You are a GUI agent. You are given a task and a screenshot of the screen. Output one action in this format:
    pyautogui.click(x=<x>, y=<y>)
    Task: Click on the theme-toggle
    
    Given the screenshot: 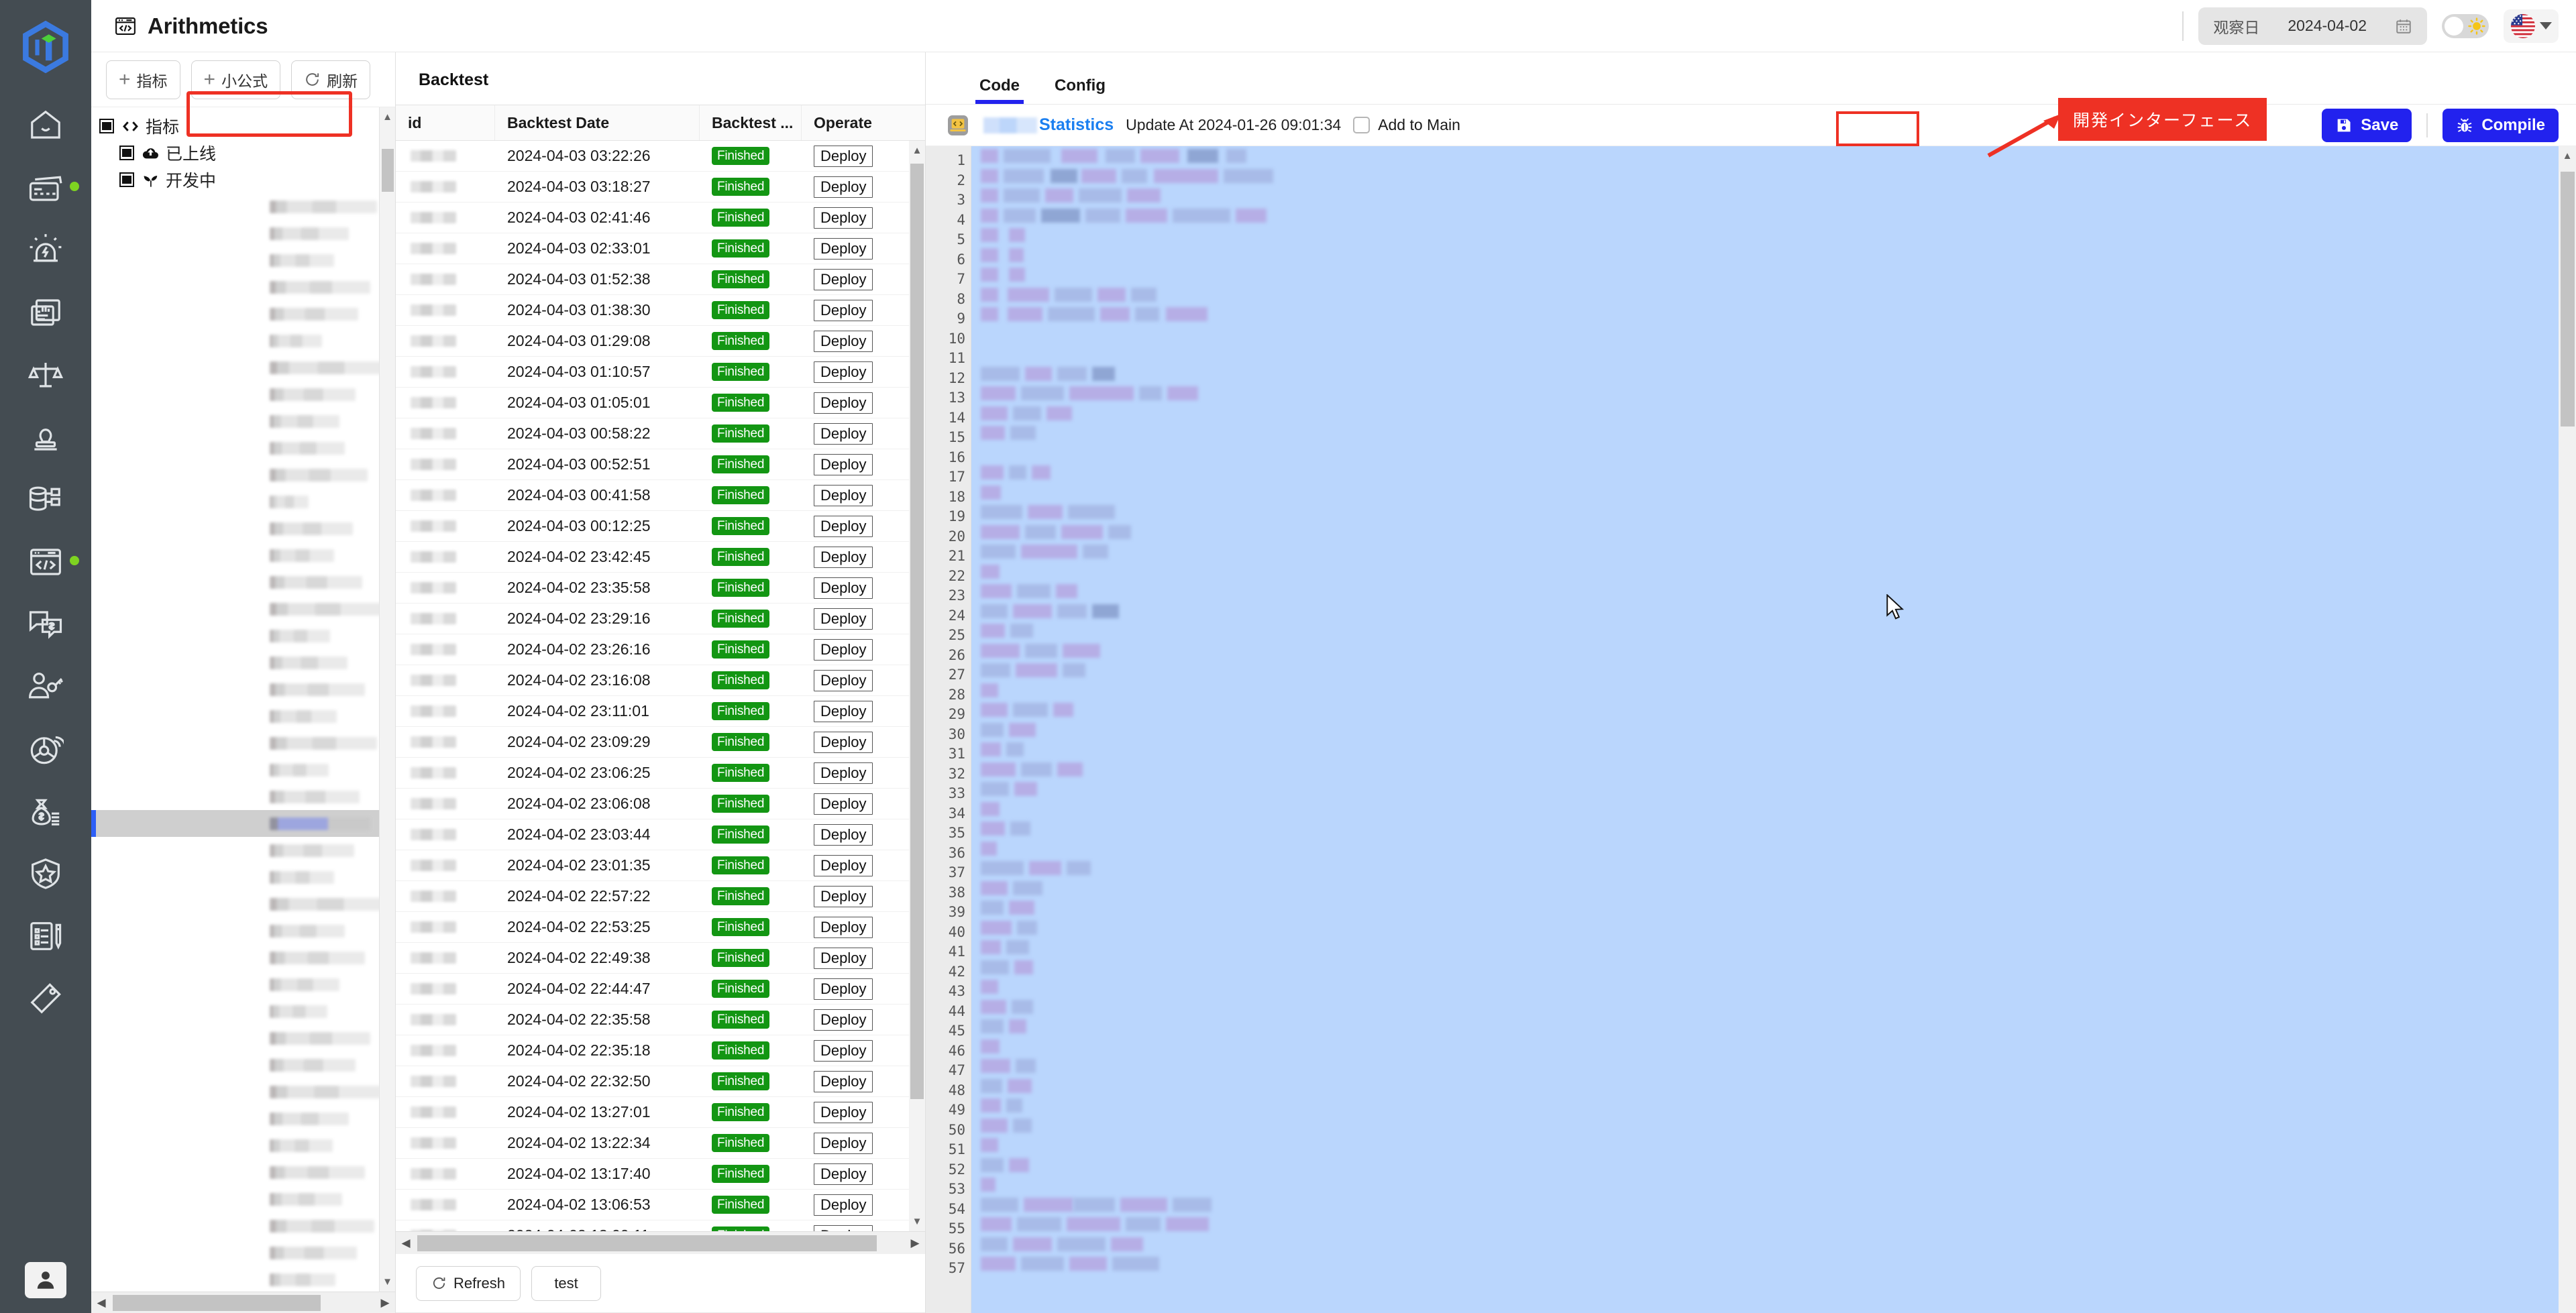 What is the action you would take?
    pyautogui.click(x=2465, y=25)
    